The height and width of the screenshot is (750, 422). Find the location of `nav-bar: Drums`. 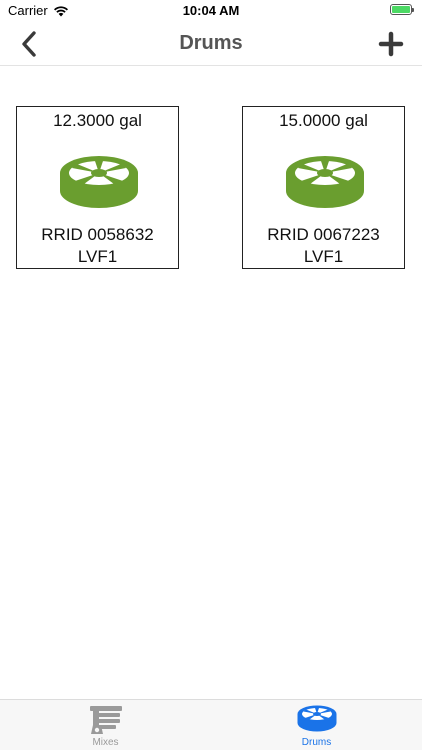

nav-bar: Drums is located at coordinates (211, 44).